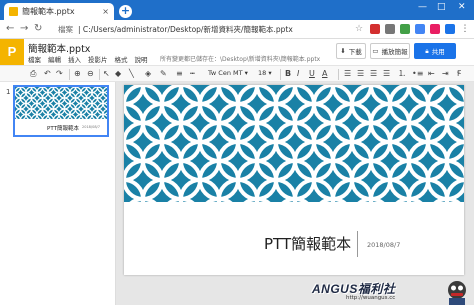 The height and width of the screenshot is (305, 474). I want to click on slide-title: PTT簡報範本, so click(307, 243).